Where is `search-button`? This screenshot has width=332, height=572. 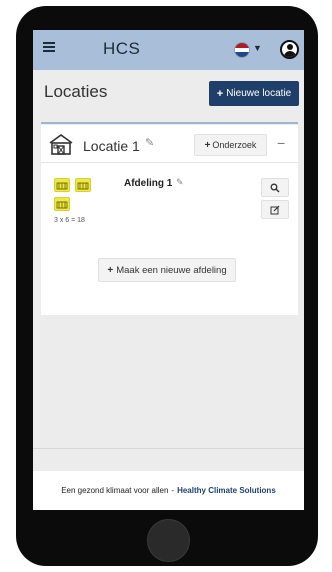
search-button is located at coordinates (275, 187).